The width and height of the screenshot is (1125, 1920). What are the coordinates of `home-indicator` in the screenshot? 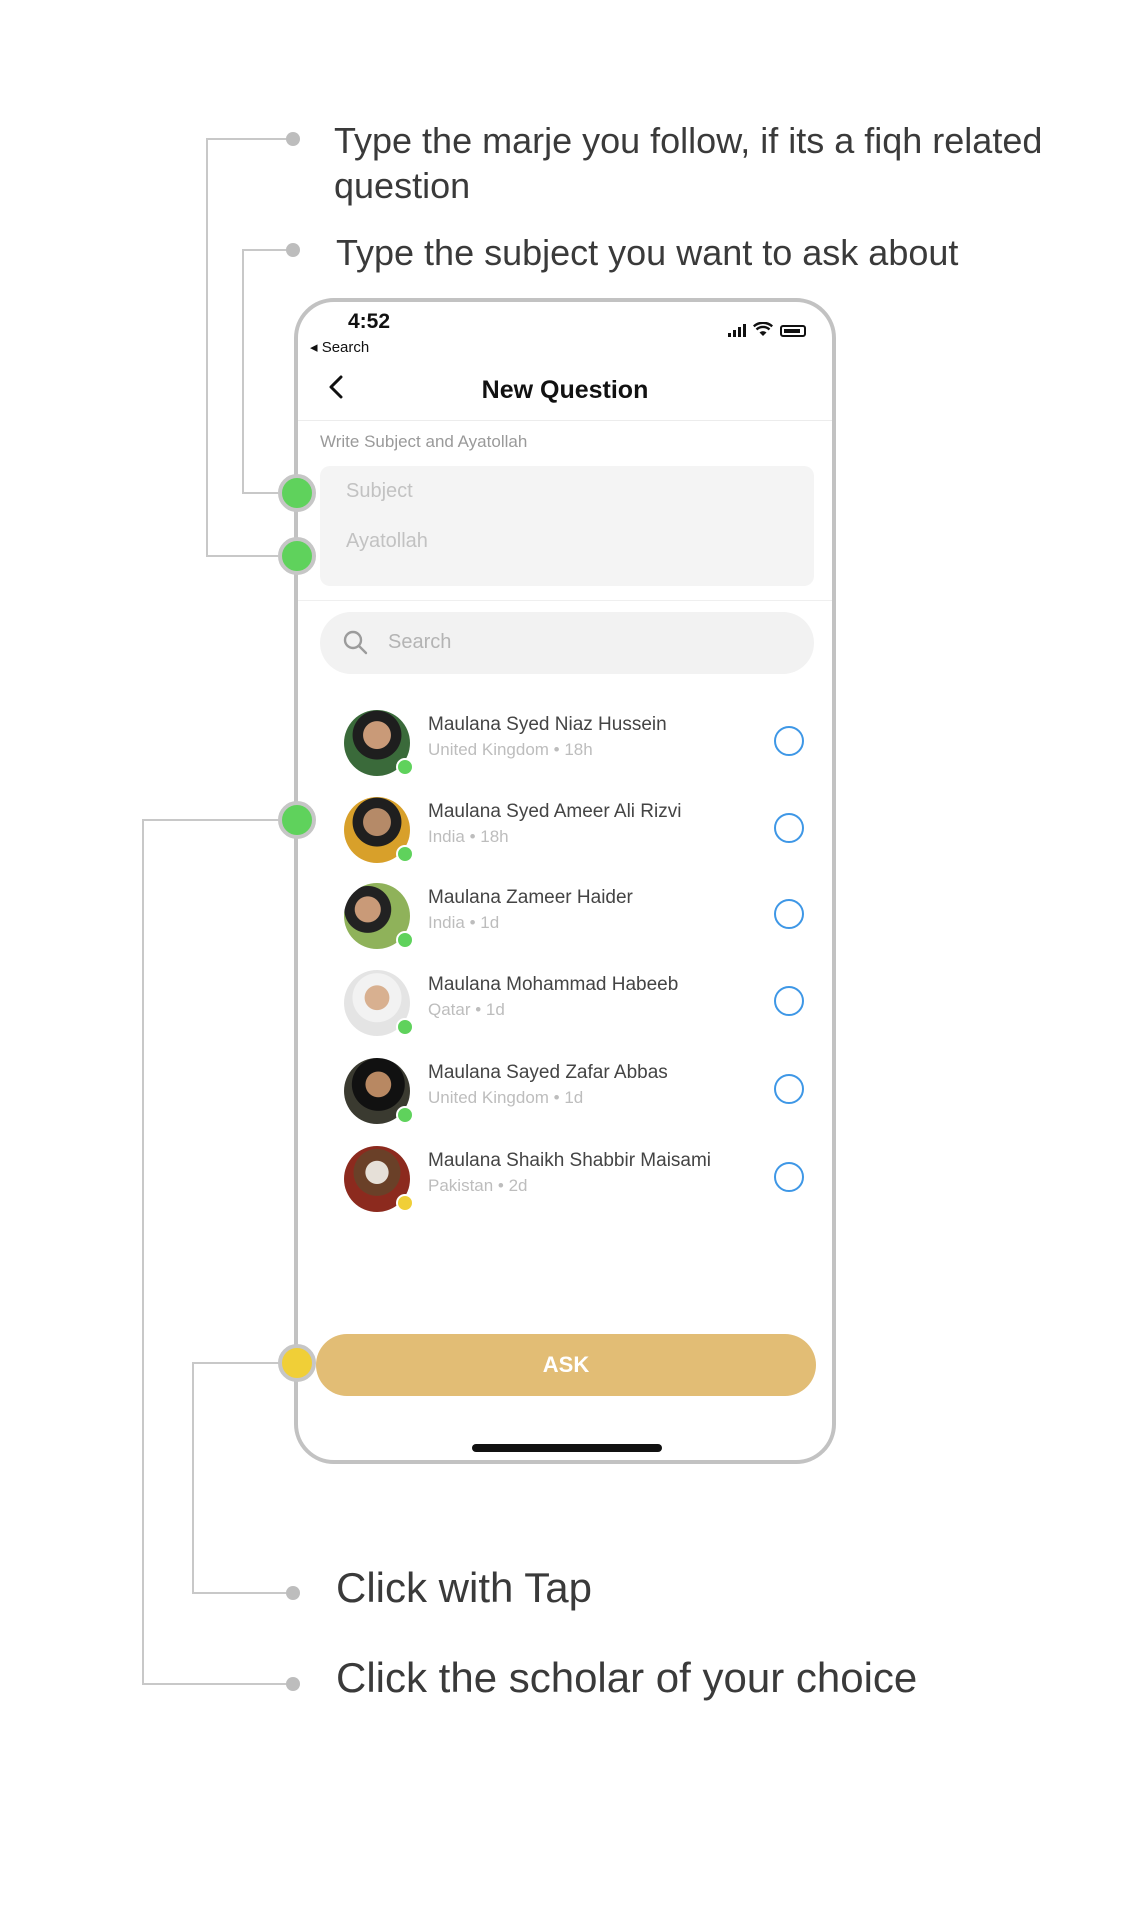 It's located at (567, 1448).